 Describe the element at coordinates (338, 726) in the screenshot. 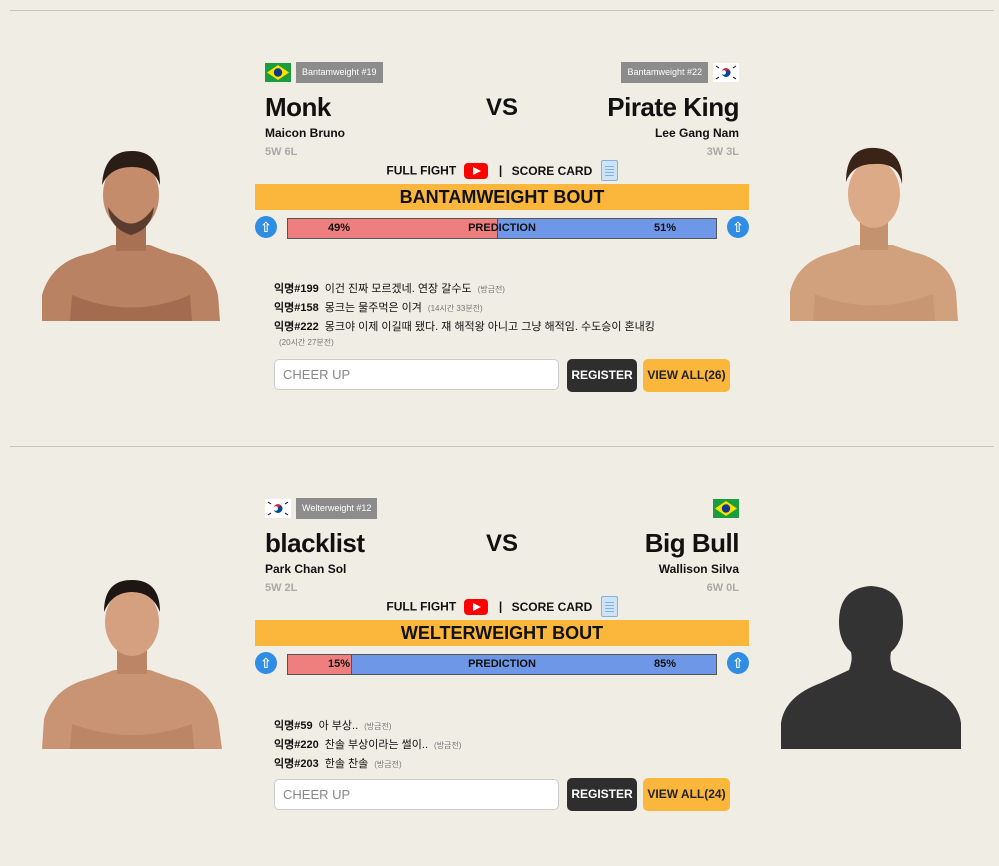

I see `comment-text: 아 부상..` at that location.